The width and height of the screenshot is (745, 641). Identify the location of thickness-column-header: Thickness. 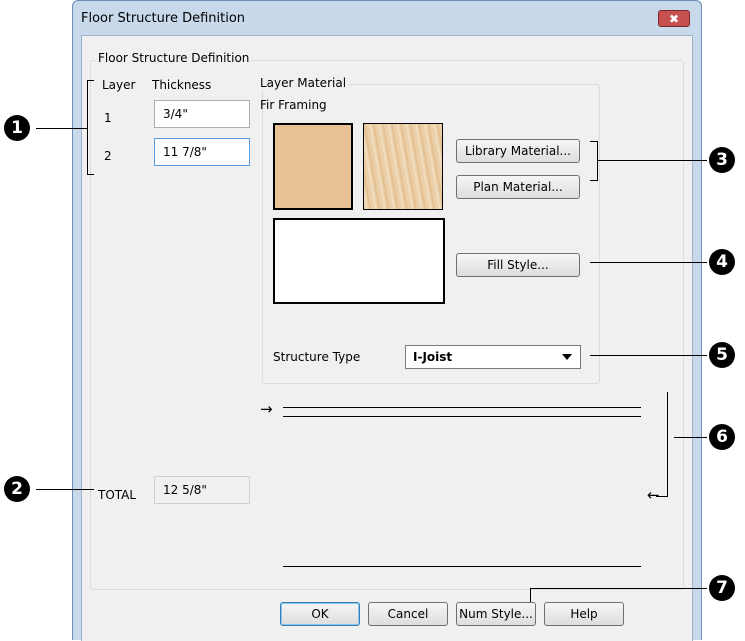
(182, 85).